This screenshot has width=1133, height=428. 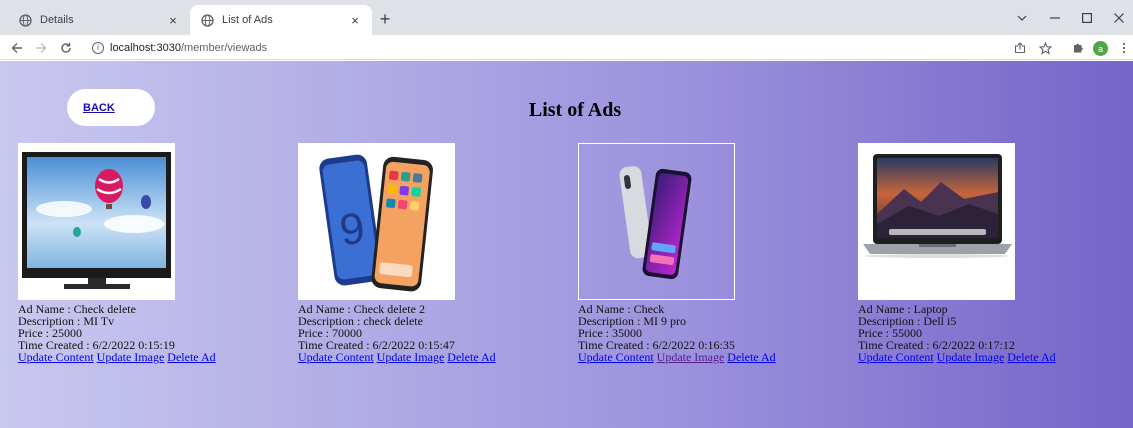 What do you see at coordinates (1100, 48) in the screenshot?
I see `profile-avatar: a` at bounding box center [1100, 48].